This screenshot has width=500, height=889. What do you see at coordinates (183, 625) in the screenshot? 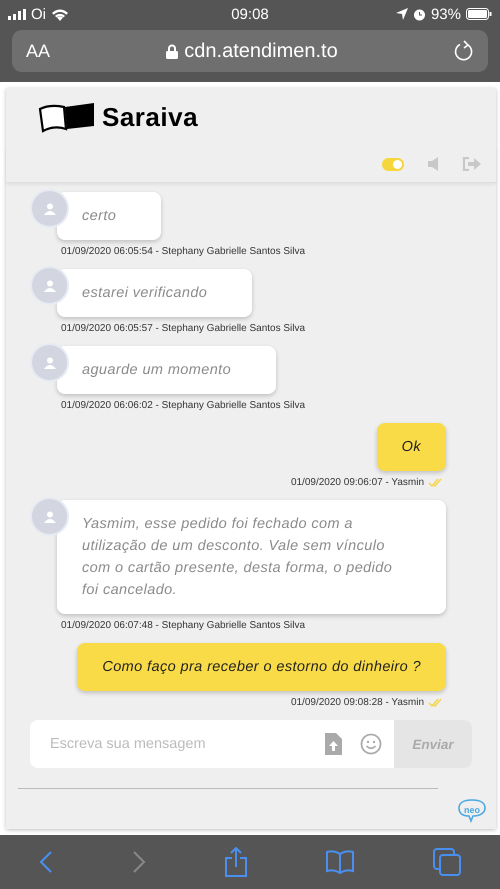
I see `message-meta: 01/09/2020 06:07:48 - Stephany Gabrielle Santos Silva` at bounding box center [183, 625].